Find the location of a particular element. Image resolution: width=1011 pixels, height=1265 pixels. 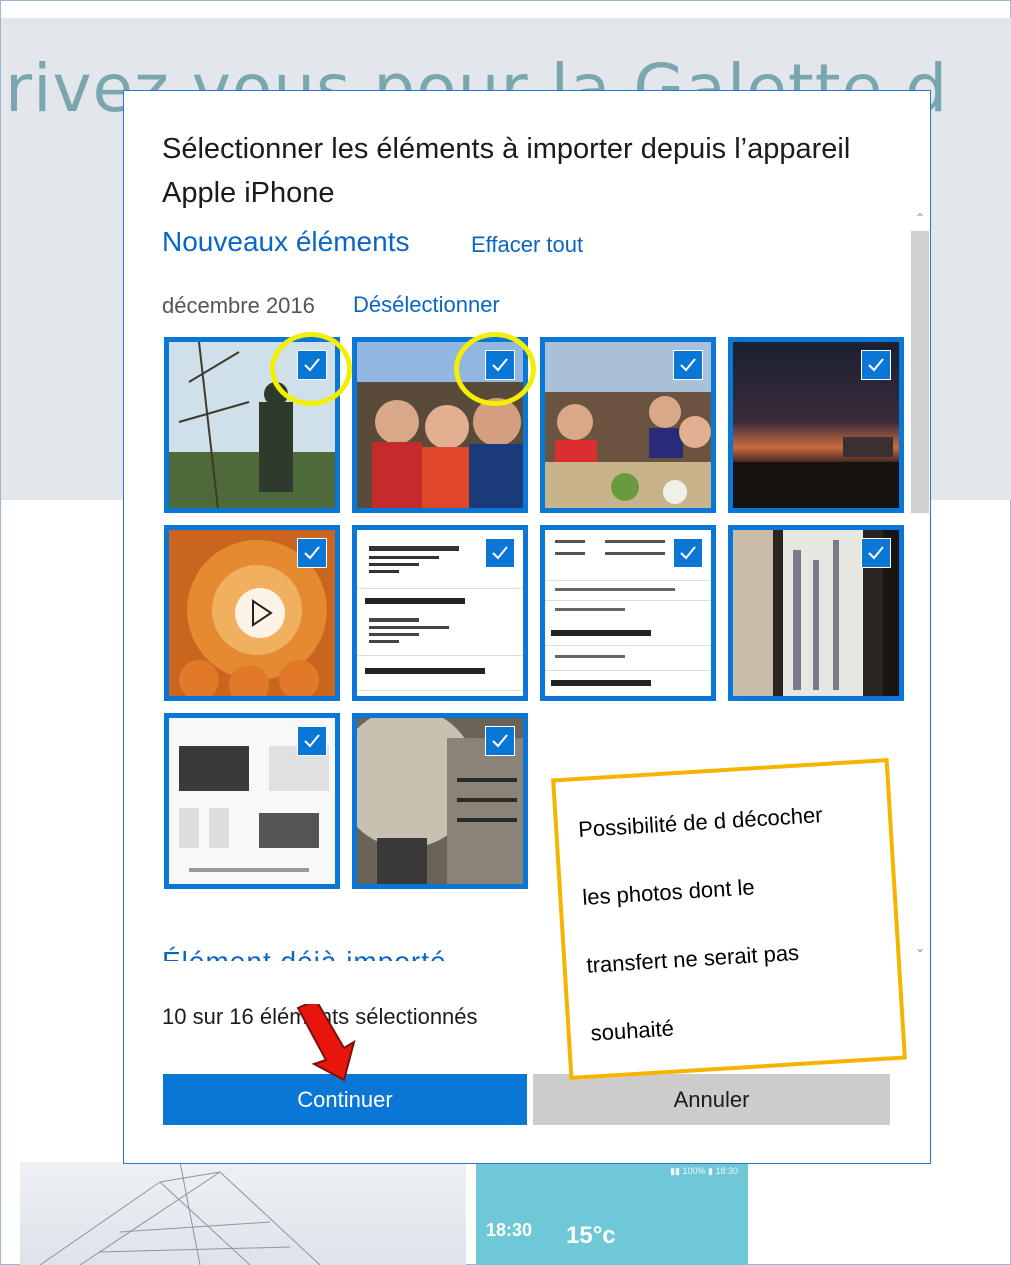

thumbnail-video-galettes is located at coordinates (252, 613).